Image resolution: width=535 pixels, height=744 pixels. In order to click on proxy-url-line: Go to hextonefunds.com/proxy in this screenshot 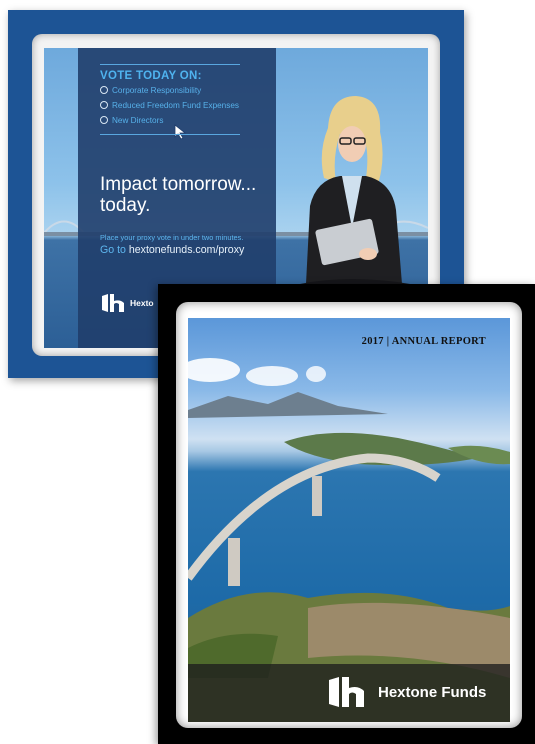, I will do `click(172, 250)`.